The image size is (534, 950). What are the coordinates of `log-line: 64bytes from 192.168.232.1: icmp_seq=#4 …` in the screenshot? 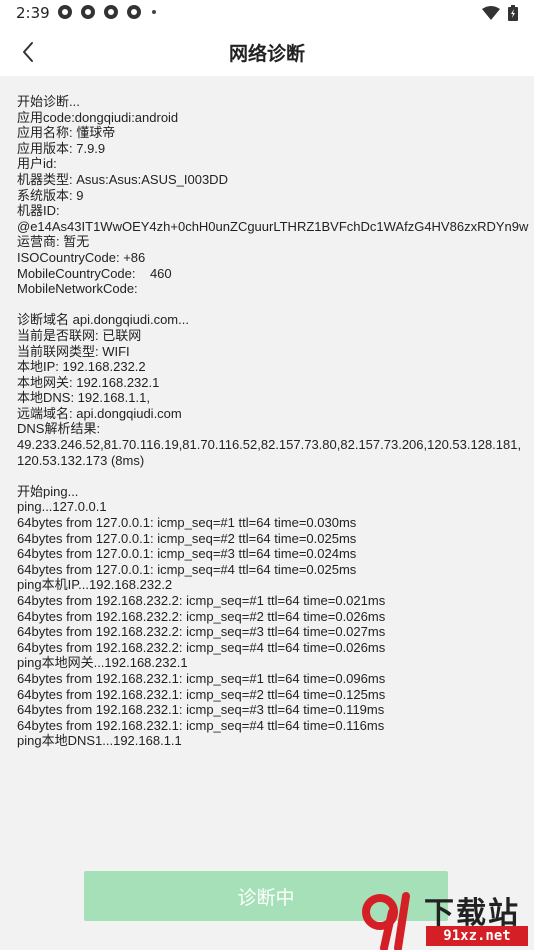 It's located at (201, 725).